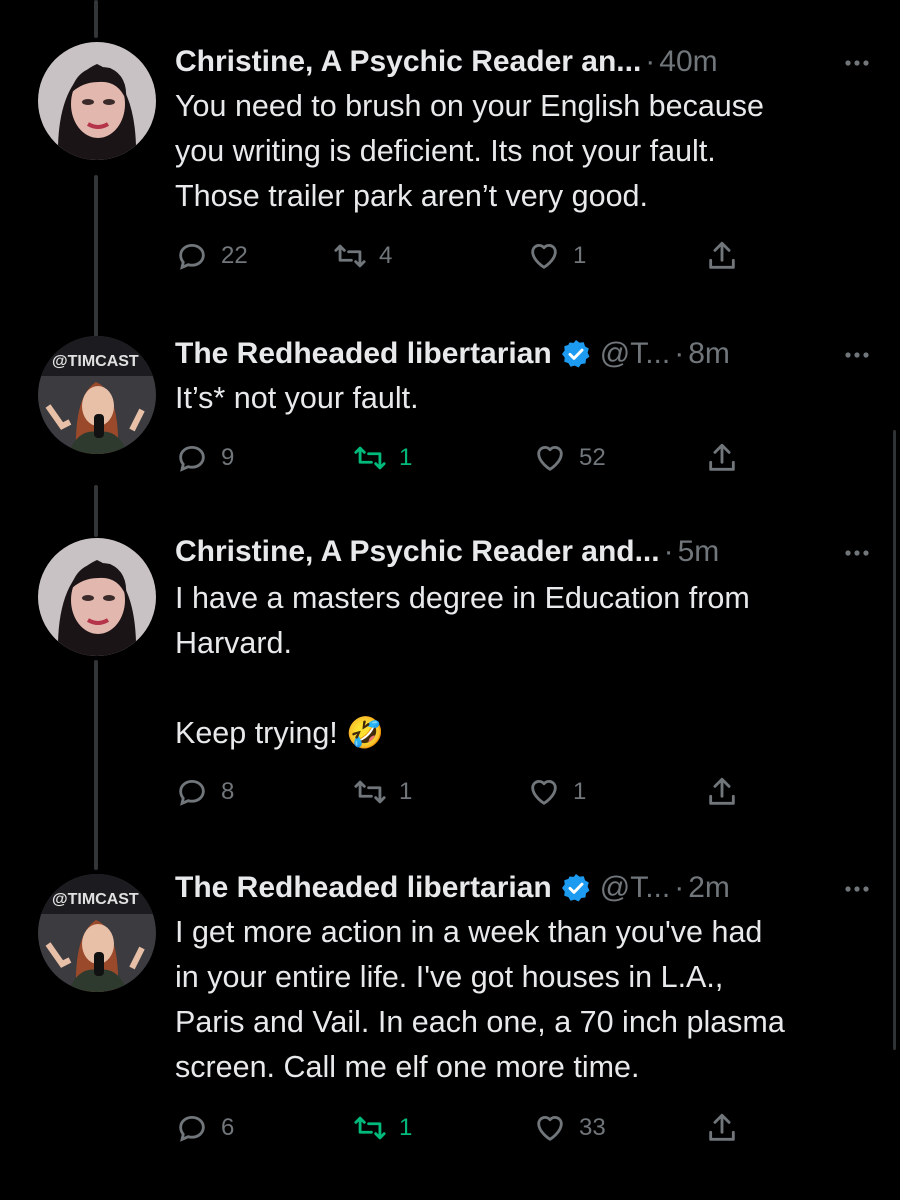 Image resolution: width=900 pixels, height=1200 pixels. I want to click on like-count: 52, so click(592, 457).